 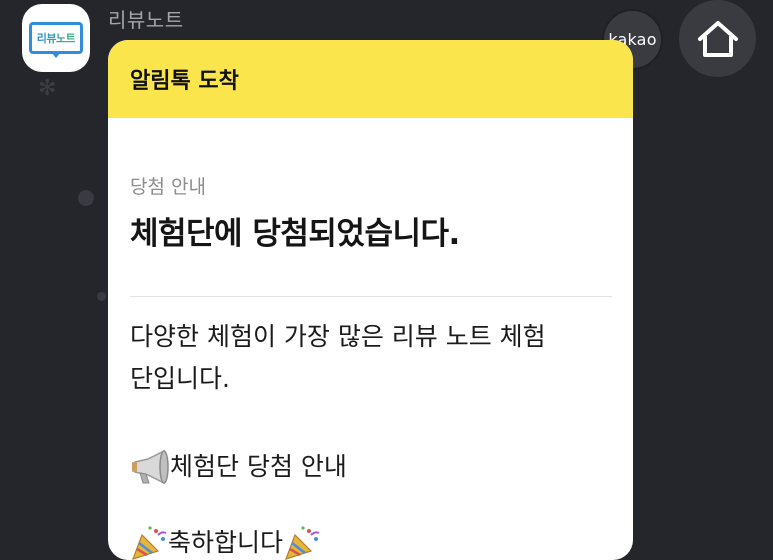 What do you see at coordinates (146, 20) in the screenshot?
I see `sender-name: 리뷰노트` at bounding box center [146, 20].